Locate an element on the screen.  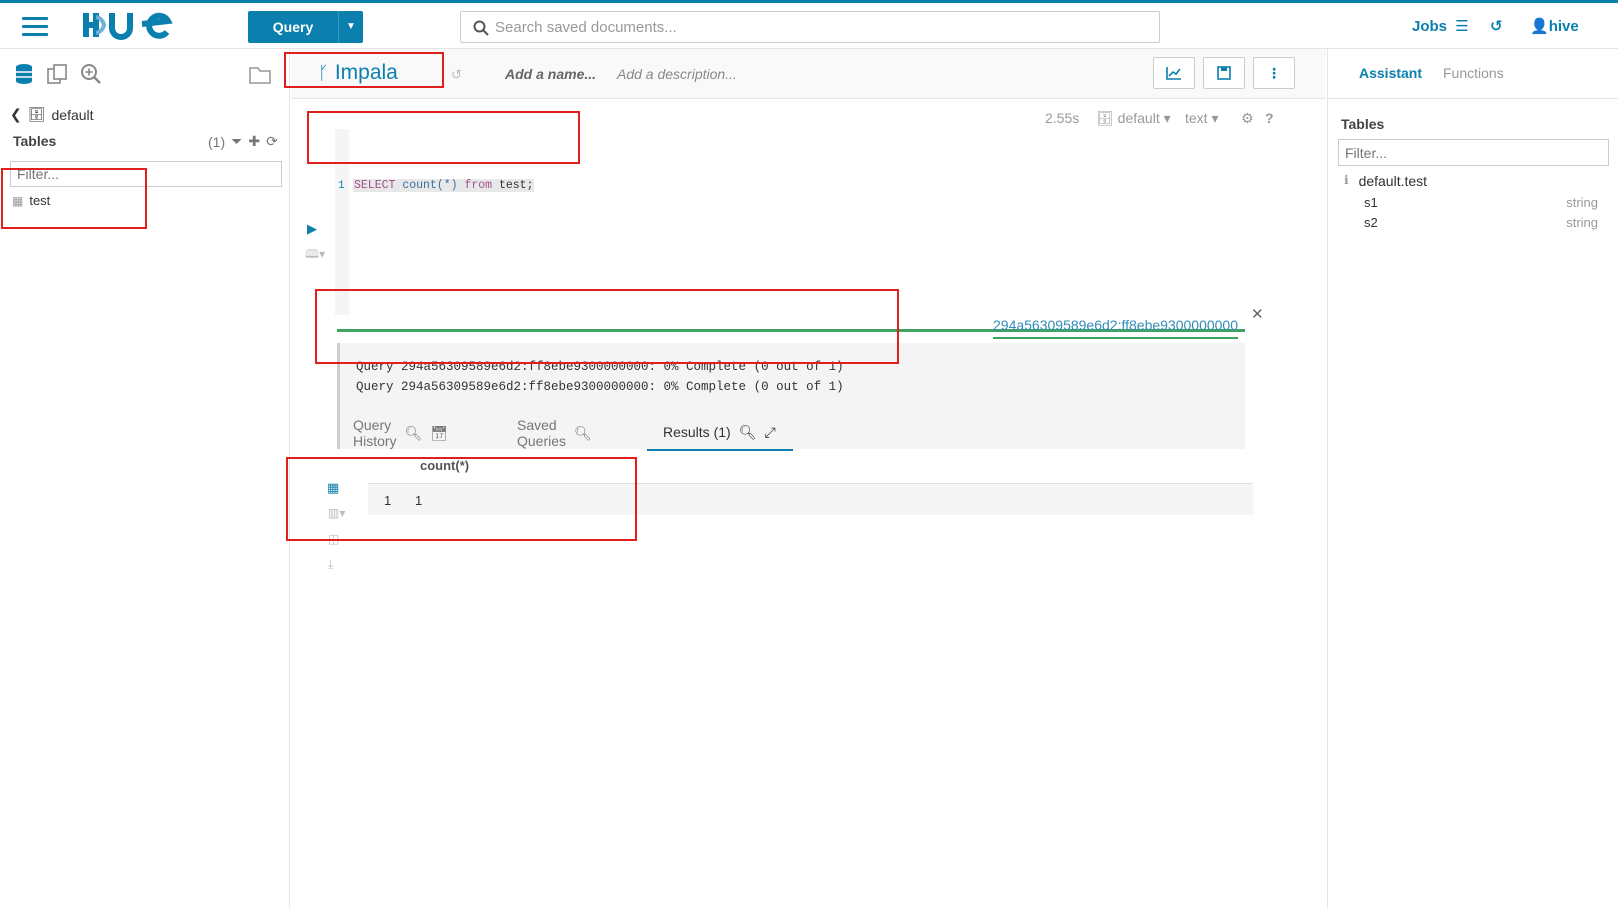
jobs-list-icon: ☰ is located at coordinates (1462, 26).